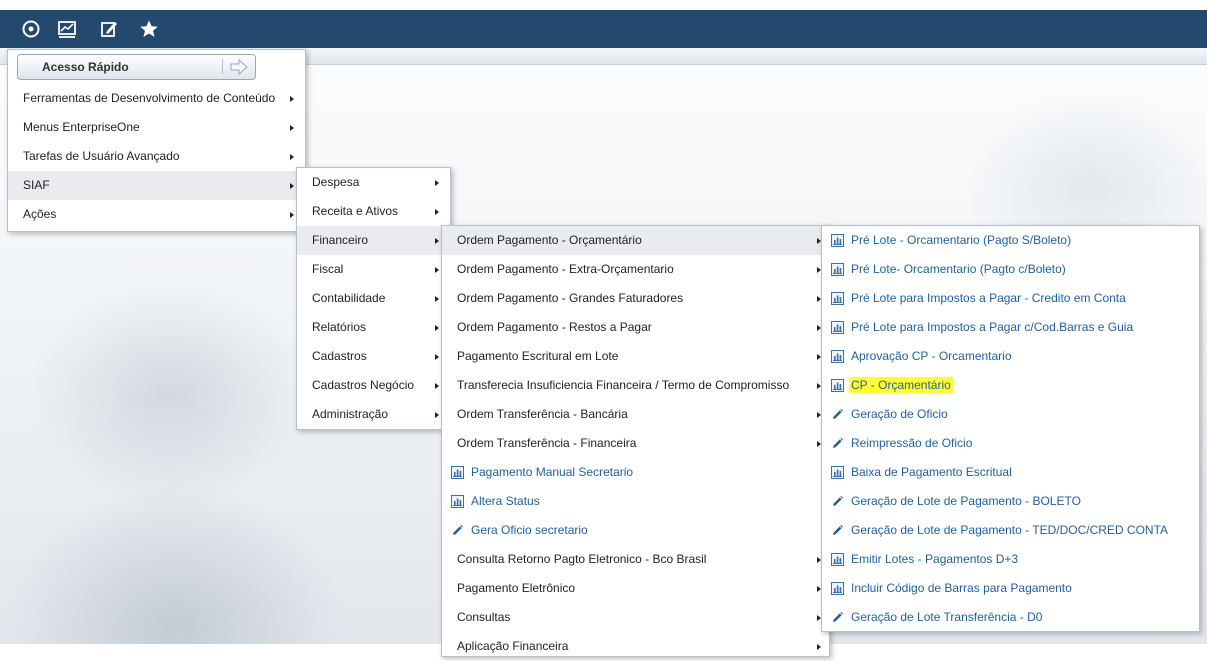  Describe the element at coordinates (109, 29) in the screenshot. I see `edit-icon` at that location.